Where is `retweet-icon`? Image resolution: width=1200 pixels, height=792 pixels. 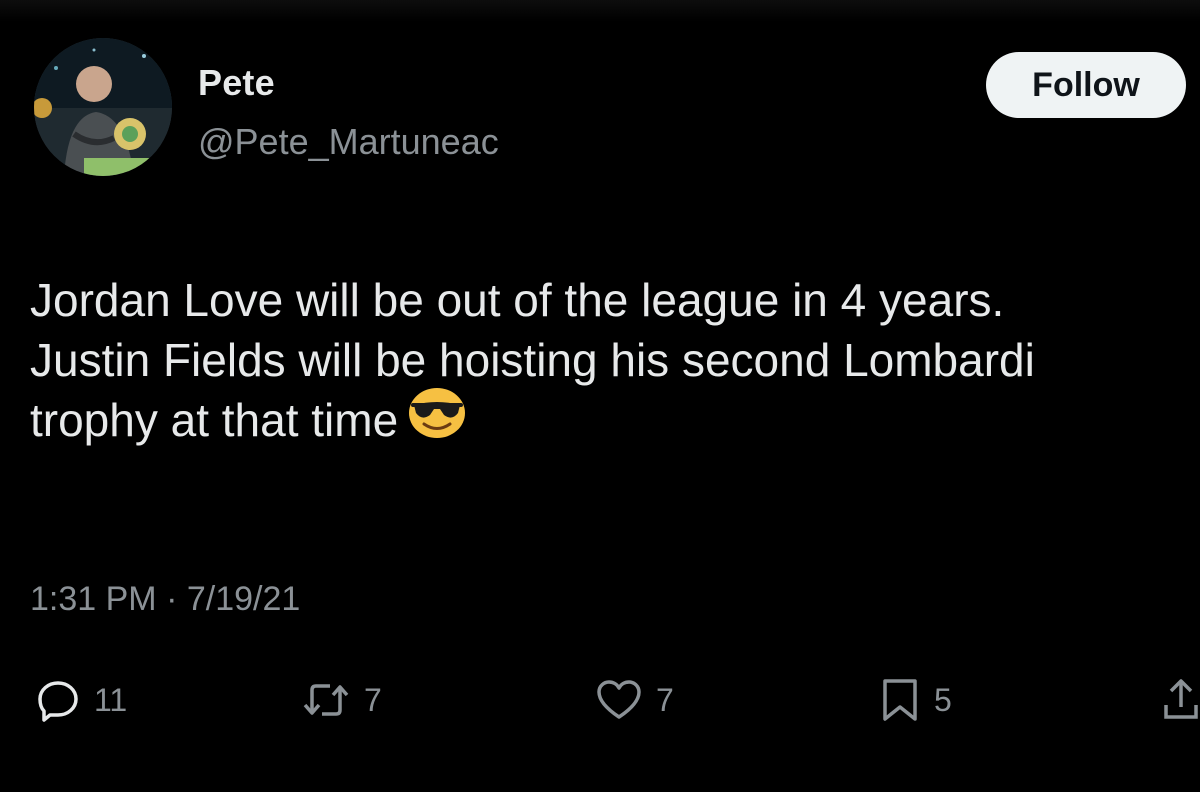 retweet-icon is located at coordinates (326, 700).